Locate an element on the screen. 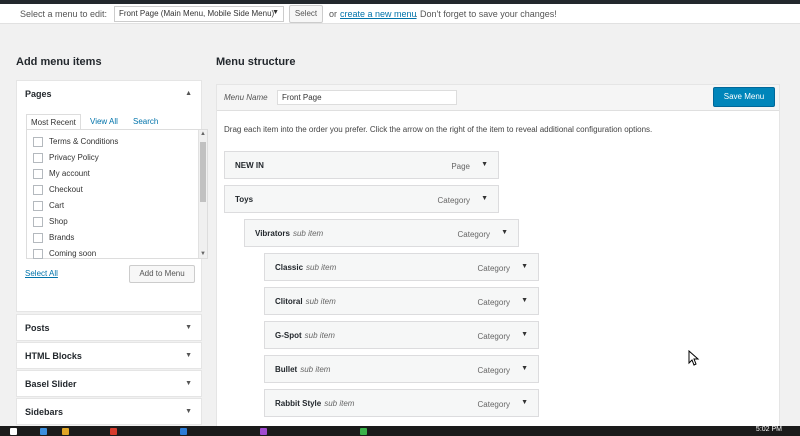 The width and height of the screenshot is (800, 436). menu-item-title: Classic sub item is located at coordinates (306, 267).